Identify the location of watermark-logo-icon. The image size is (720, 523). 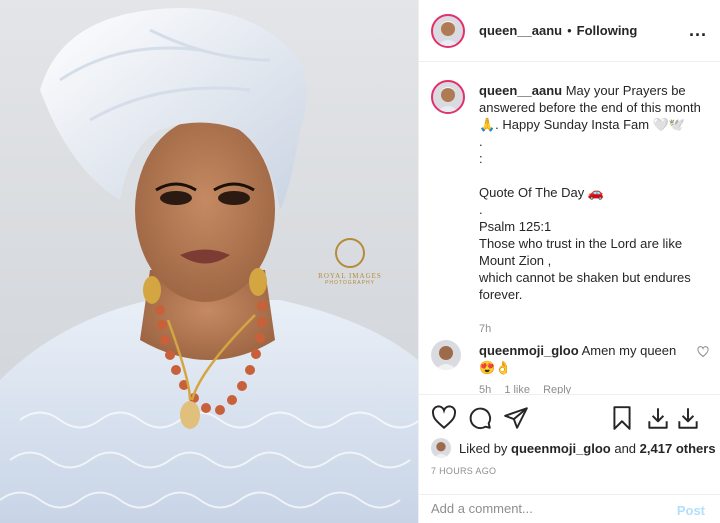
(350, 253).